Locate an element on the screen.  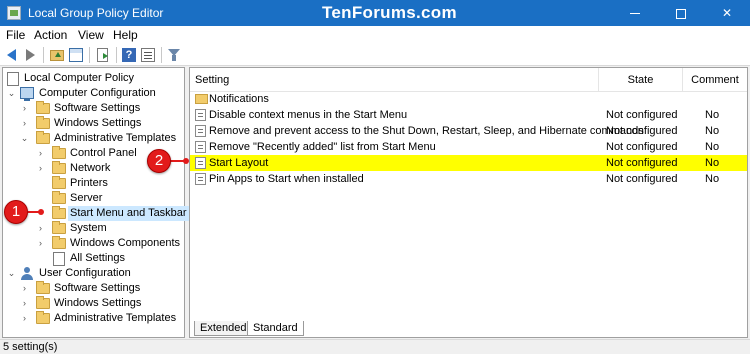
properties-button is located at coordinates (148, 55).